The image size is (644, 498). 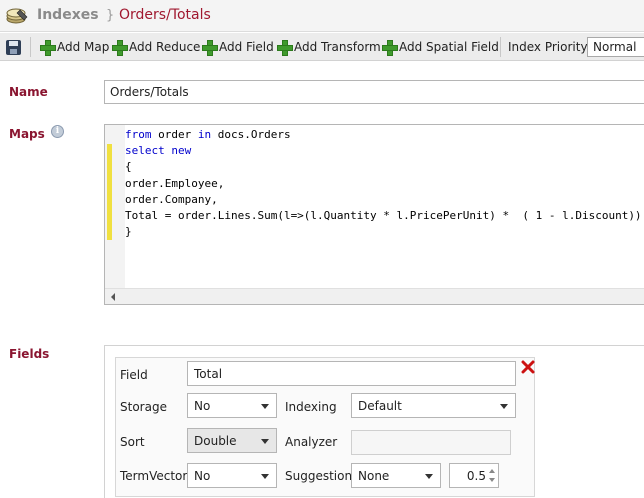 What do you see at coordinates (165, 15) in the screenshot?
I see `page-title: Orders/Totals` at bounding box center [165, 15].